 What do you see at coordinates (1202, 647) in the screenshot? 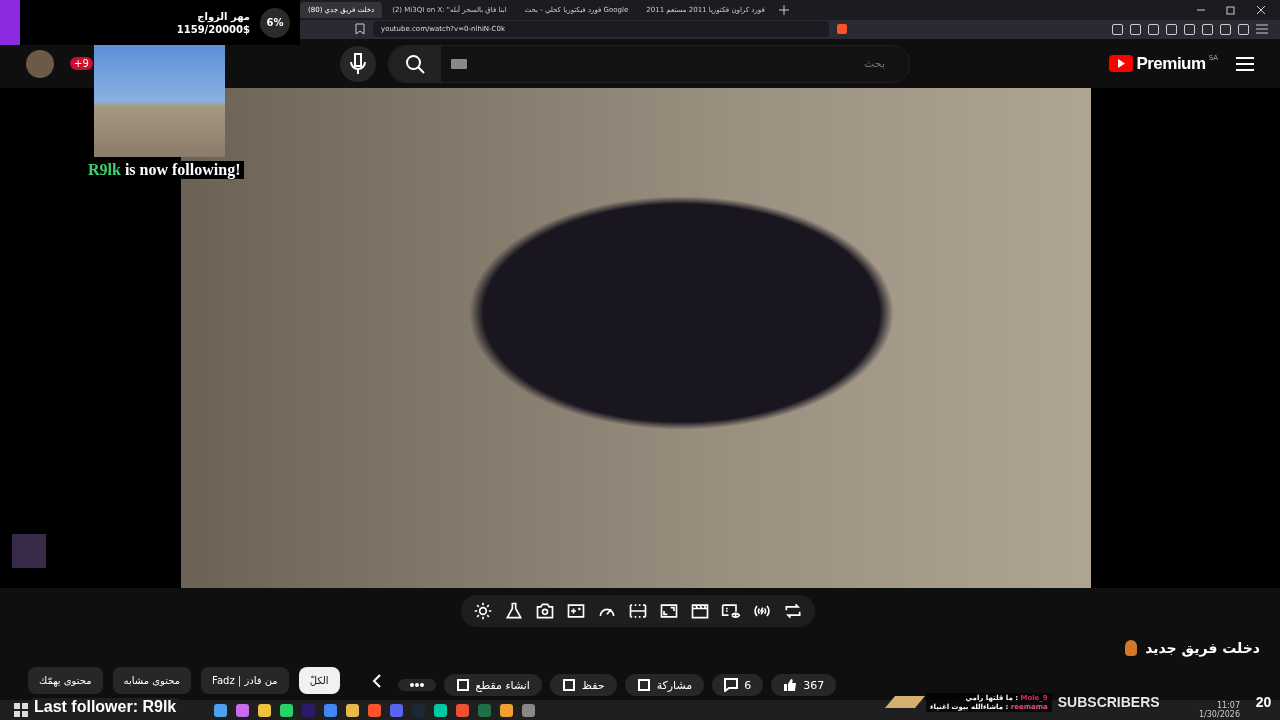
I see `video-title: دخلت فريق جديد` at bounding box center [1202, 647].